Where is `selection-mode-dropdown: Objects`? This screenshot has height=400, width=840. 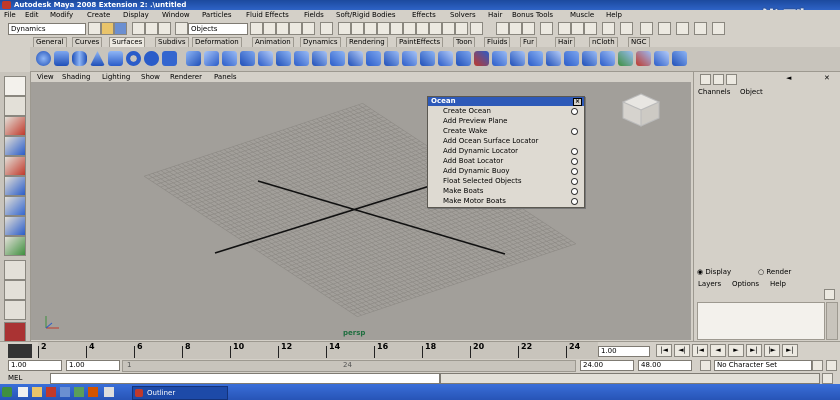
selection-mode-dropdown: Objects is located at coordinates (218, 29).